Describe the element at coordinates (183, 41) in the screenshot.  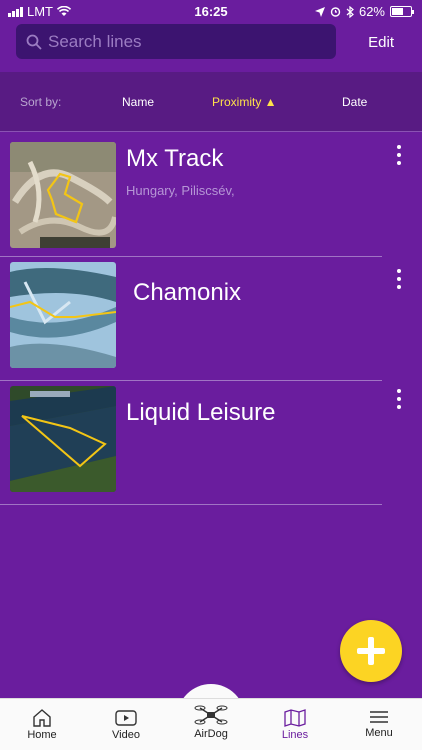
I see `search-input` at that location.